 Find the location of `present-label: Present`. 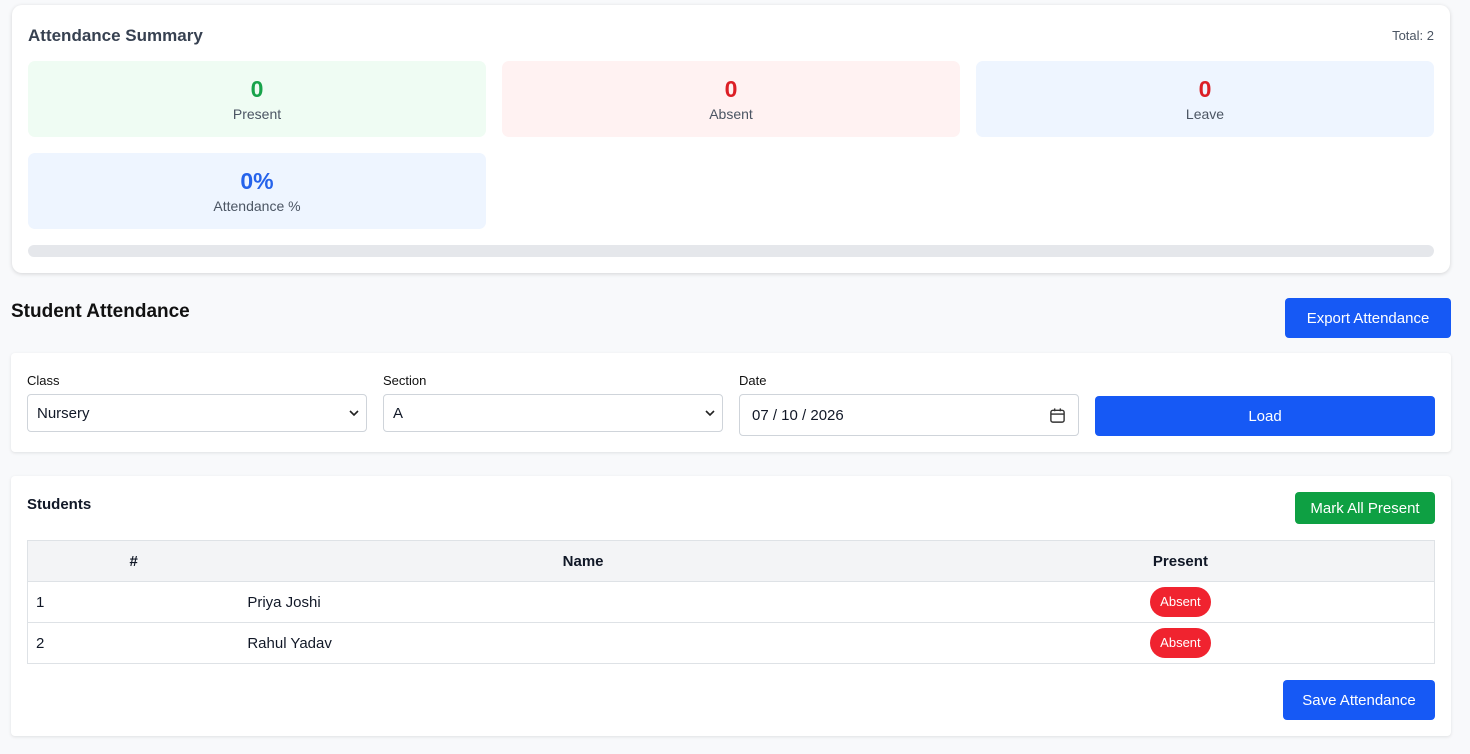

present-label: Present is located at coordinates (257, 114).